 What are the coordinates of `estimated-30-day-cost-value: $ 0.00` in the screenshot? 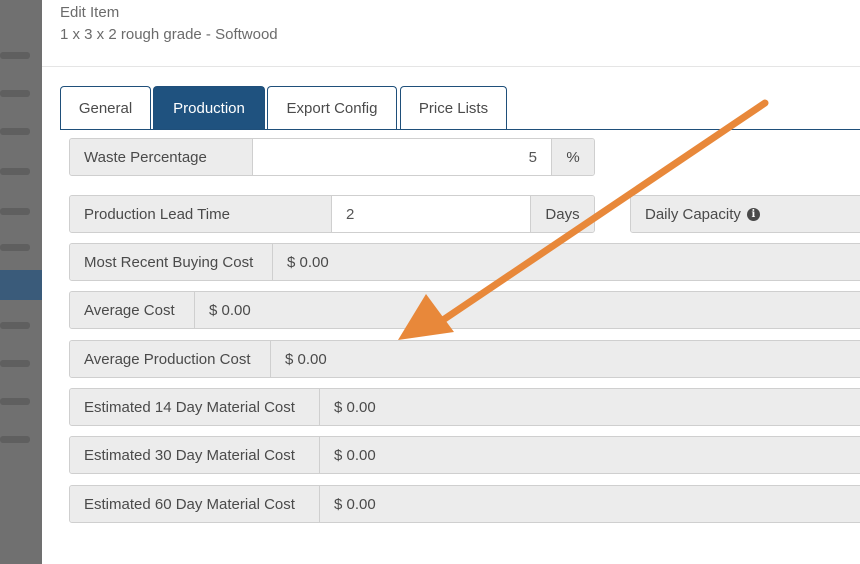 It's located at (355, 455).